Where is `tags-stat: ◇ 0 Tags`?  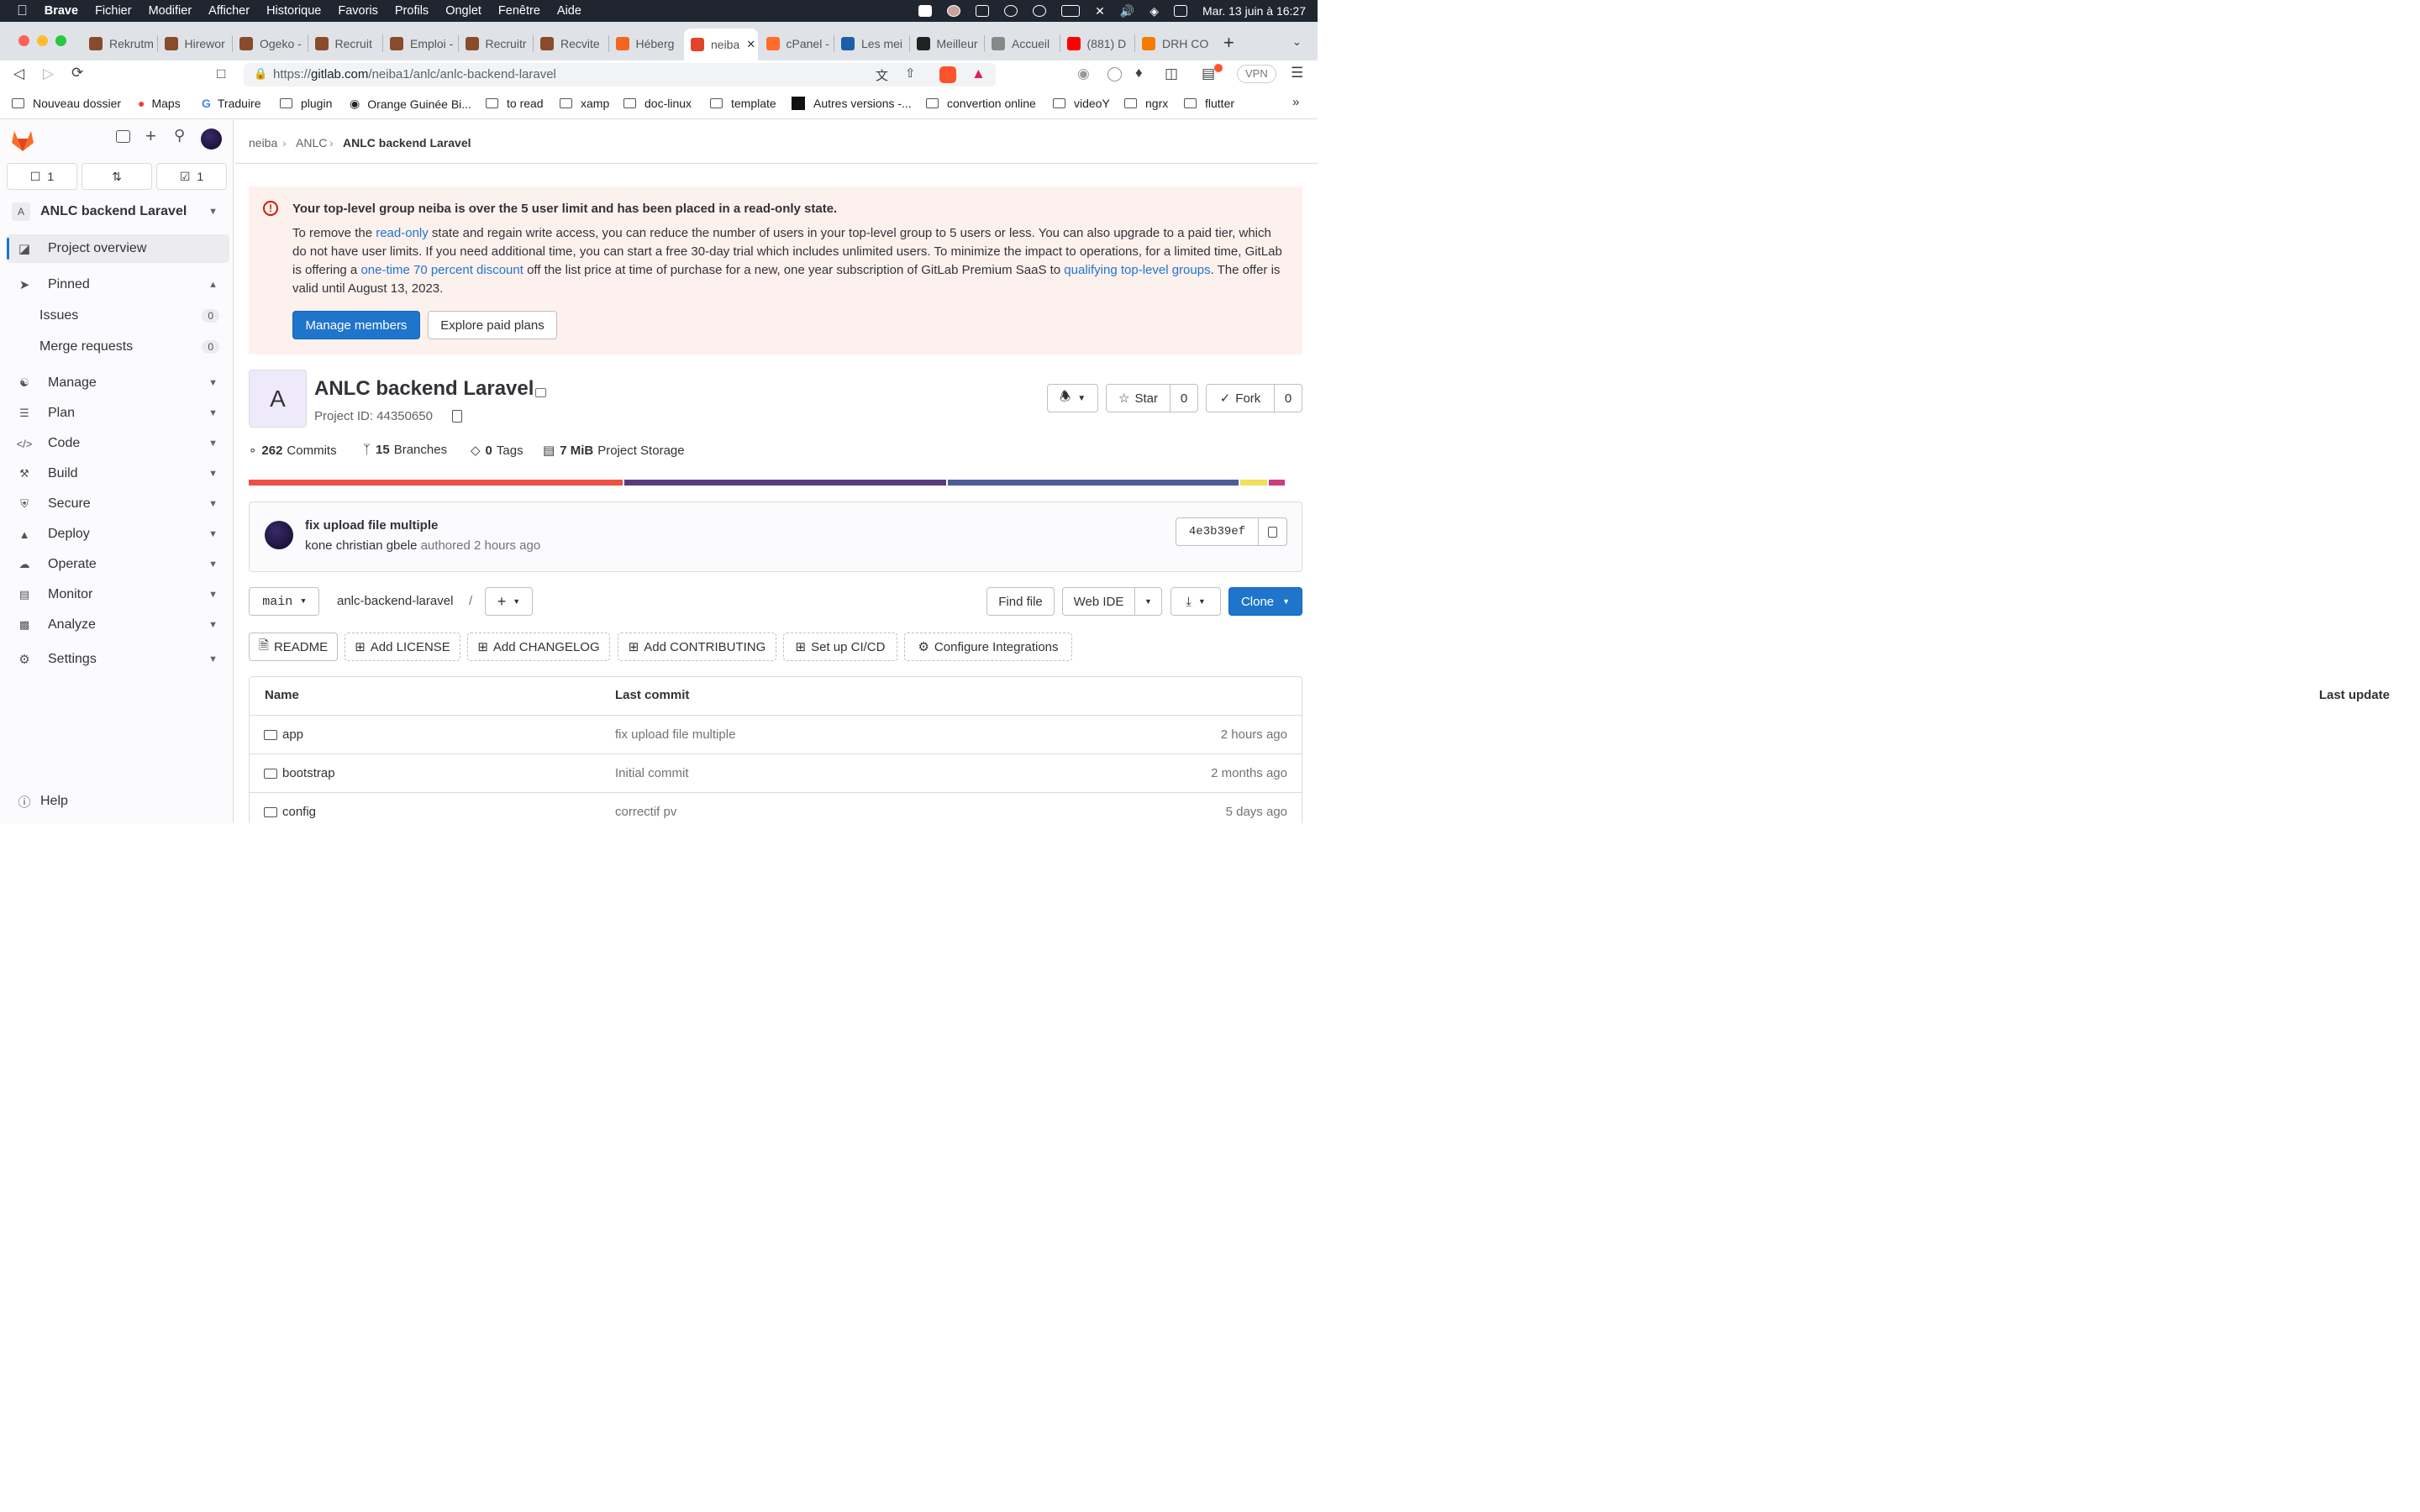
tags-stat: ◇ 0 Tags is located at coordinates (497, 451).